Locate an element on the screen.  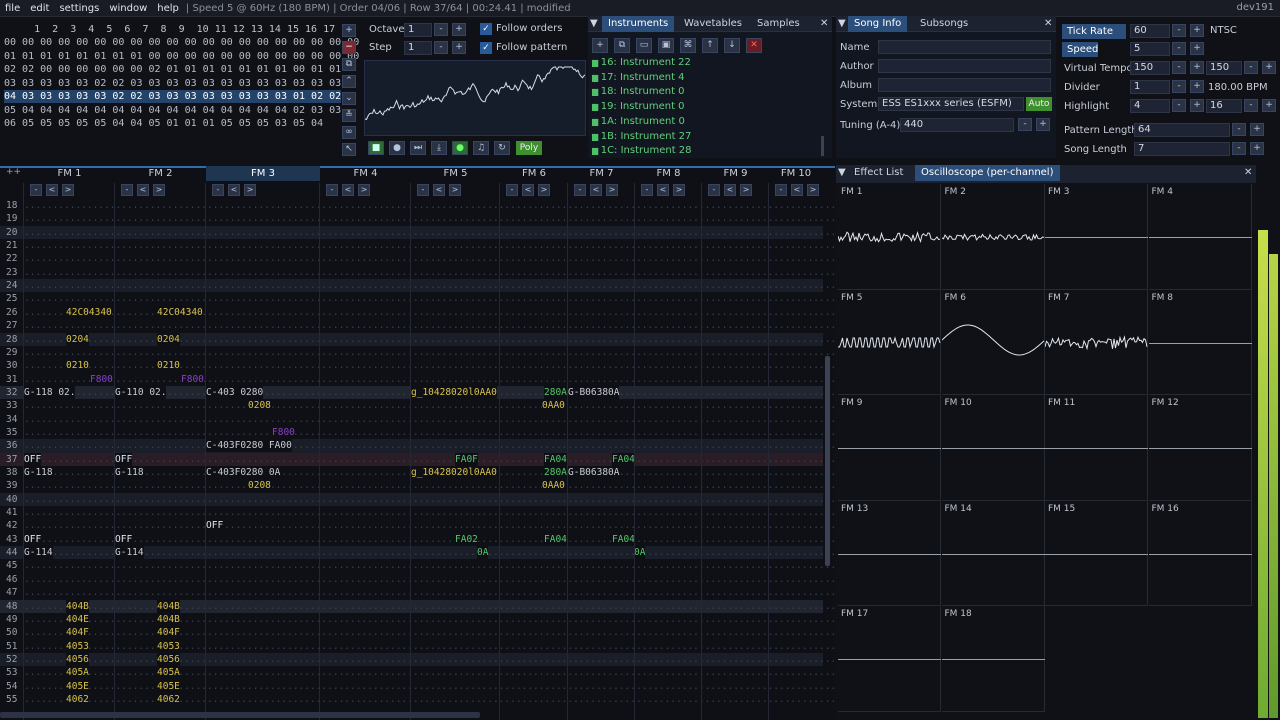
tick-rate-minus-button: - is located at coordinates (1179, 30).